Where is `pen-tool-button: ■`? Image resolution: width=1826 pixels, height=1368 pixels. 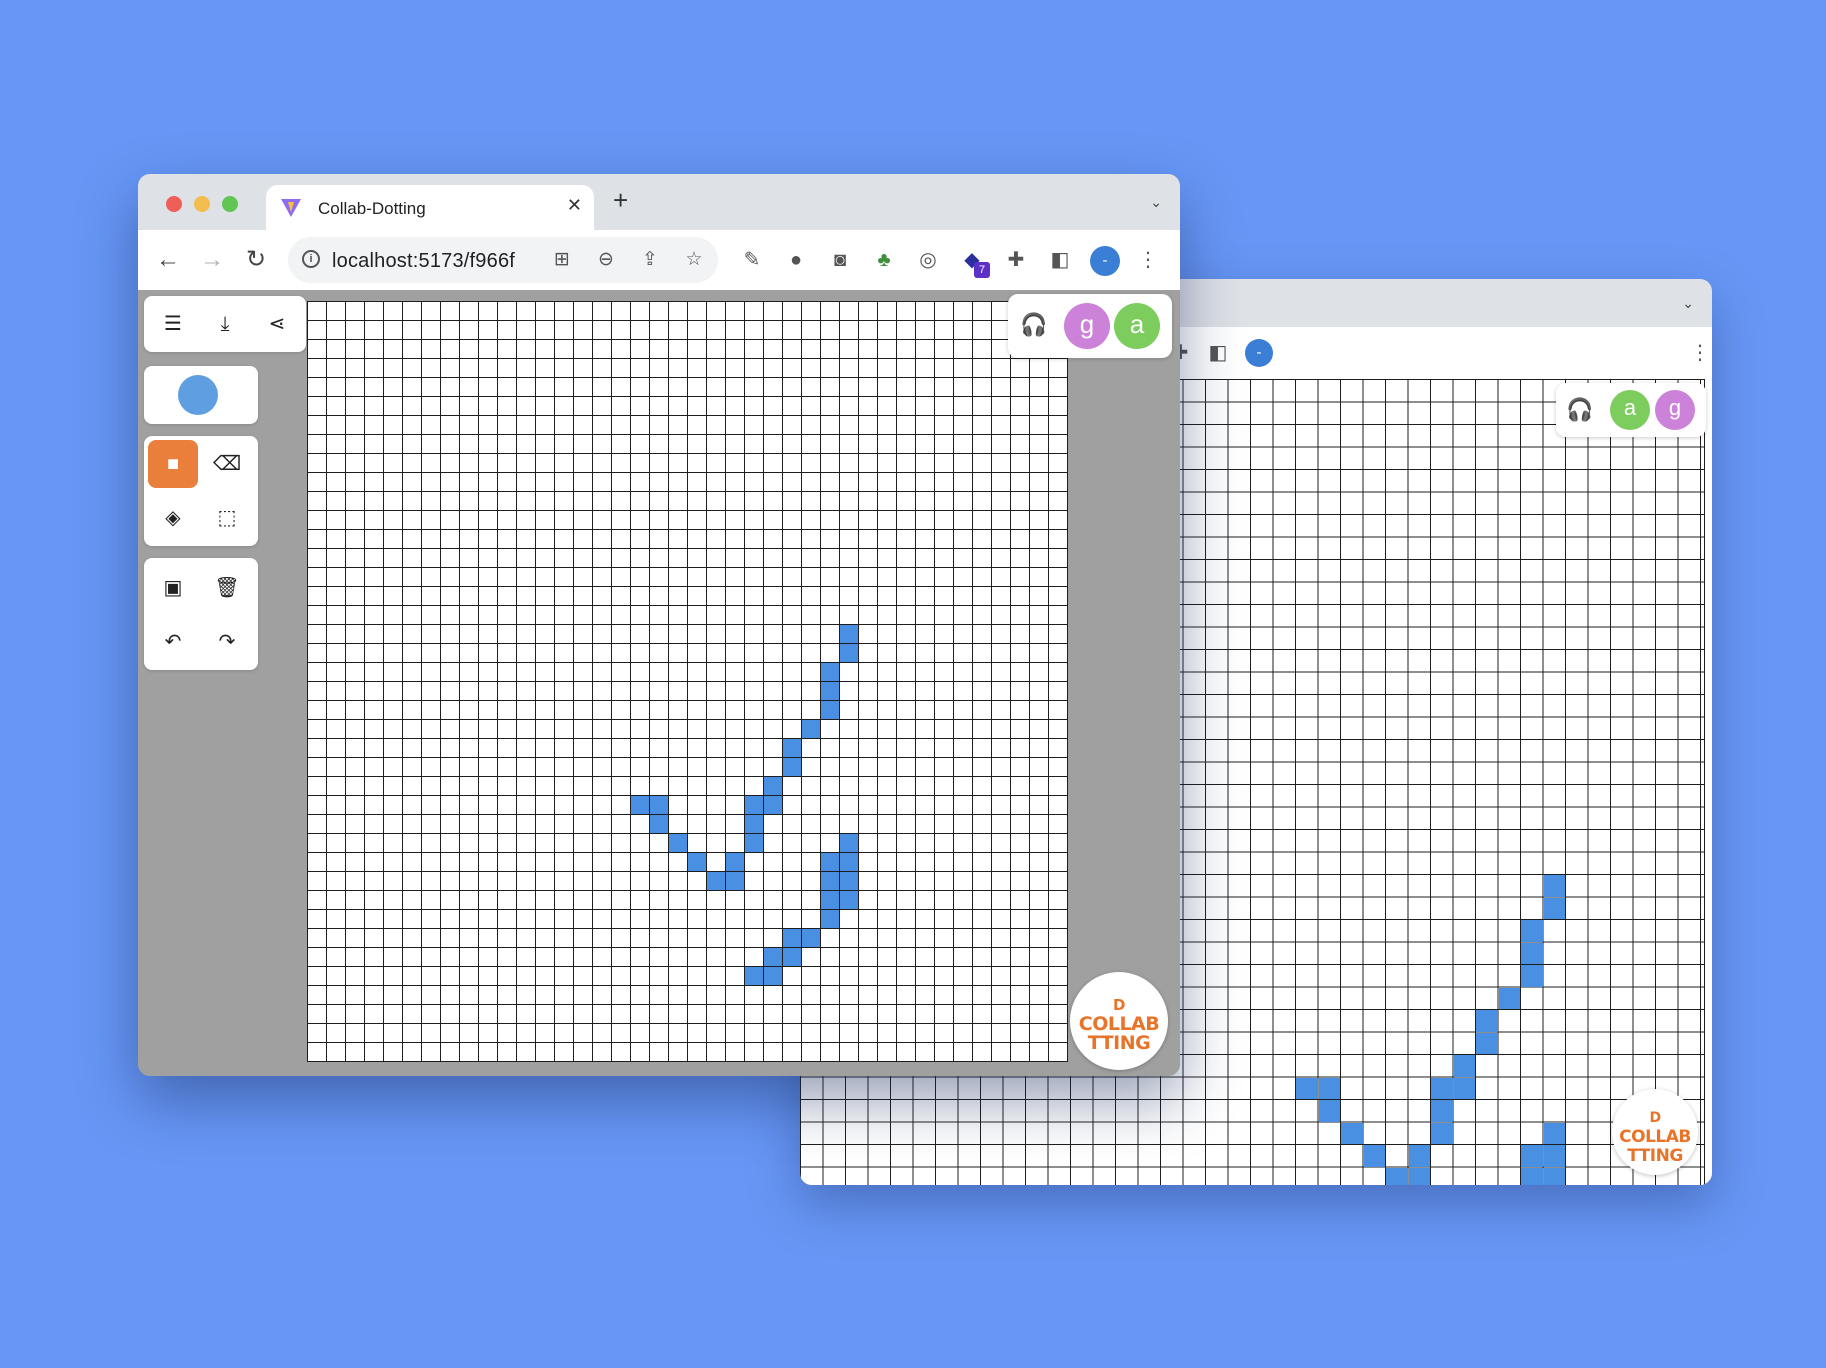
pen-tool-button: ■ is located at coordinates (173, 464).